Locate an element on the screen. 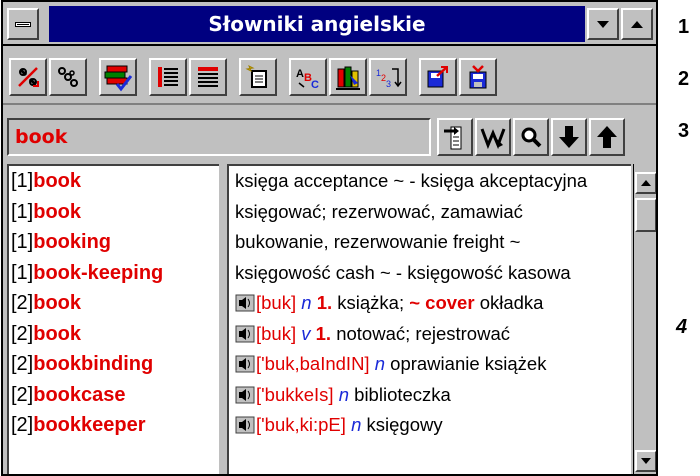  title-bar: Słowniki angielskie is located at coordinates (329, 24).